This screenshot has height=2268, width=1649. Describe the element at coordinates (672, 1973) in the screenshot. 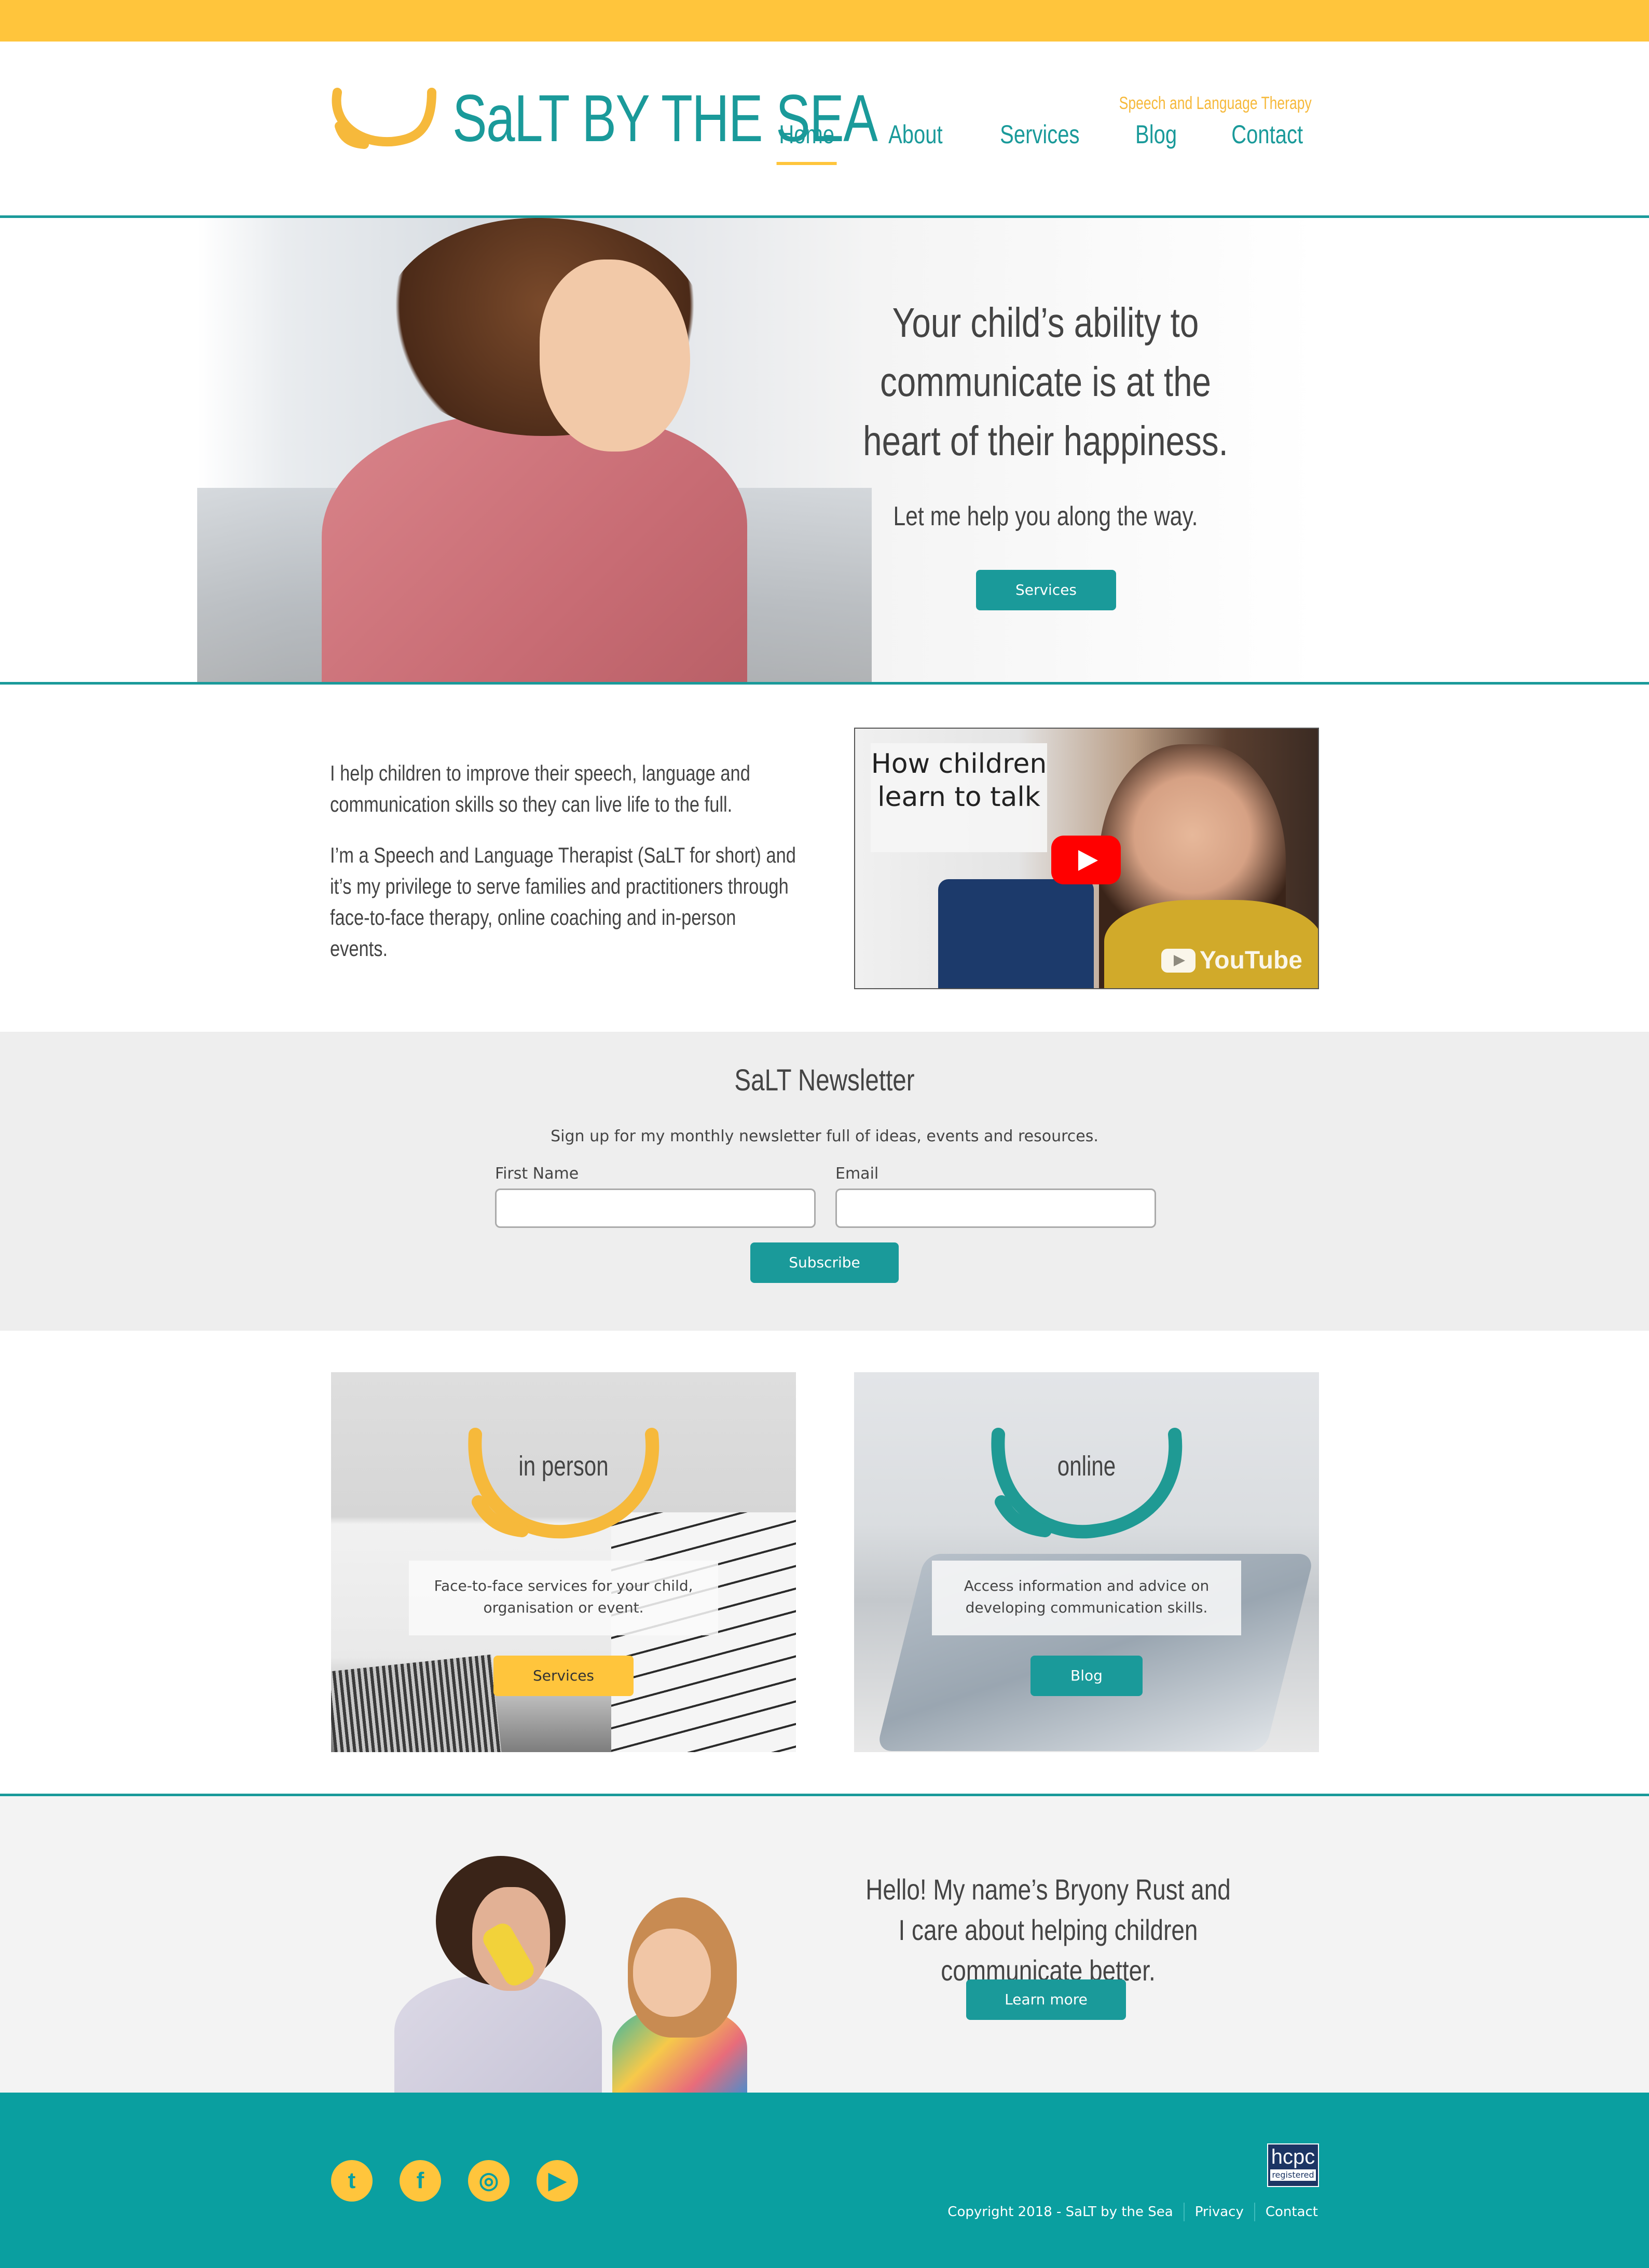

I see `about-photo-girl-face` at that location.